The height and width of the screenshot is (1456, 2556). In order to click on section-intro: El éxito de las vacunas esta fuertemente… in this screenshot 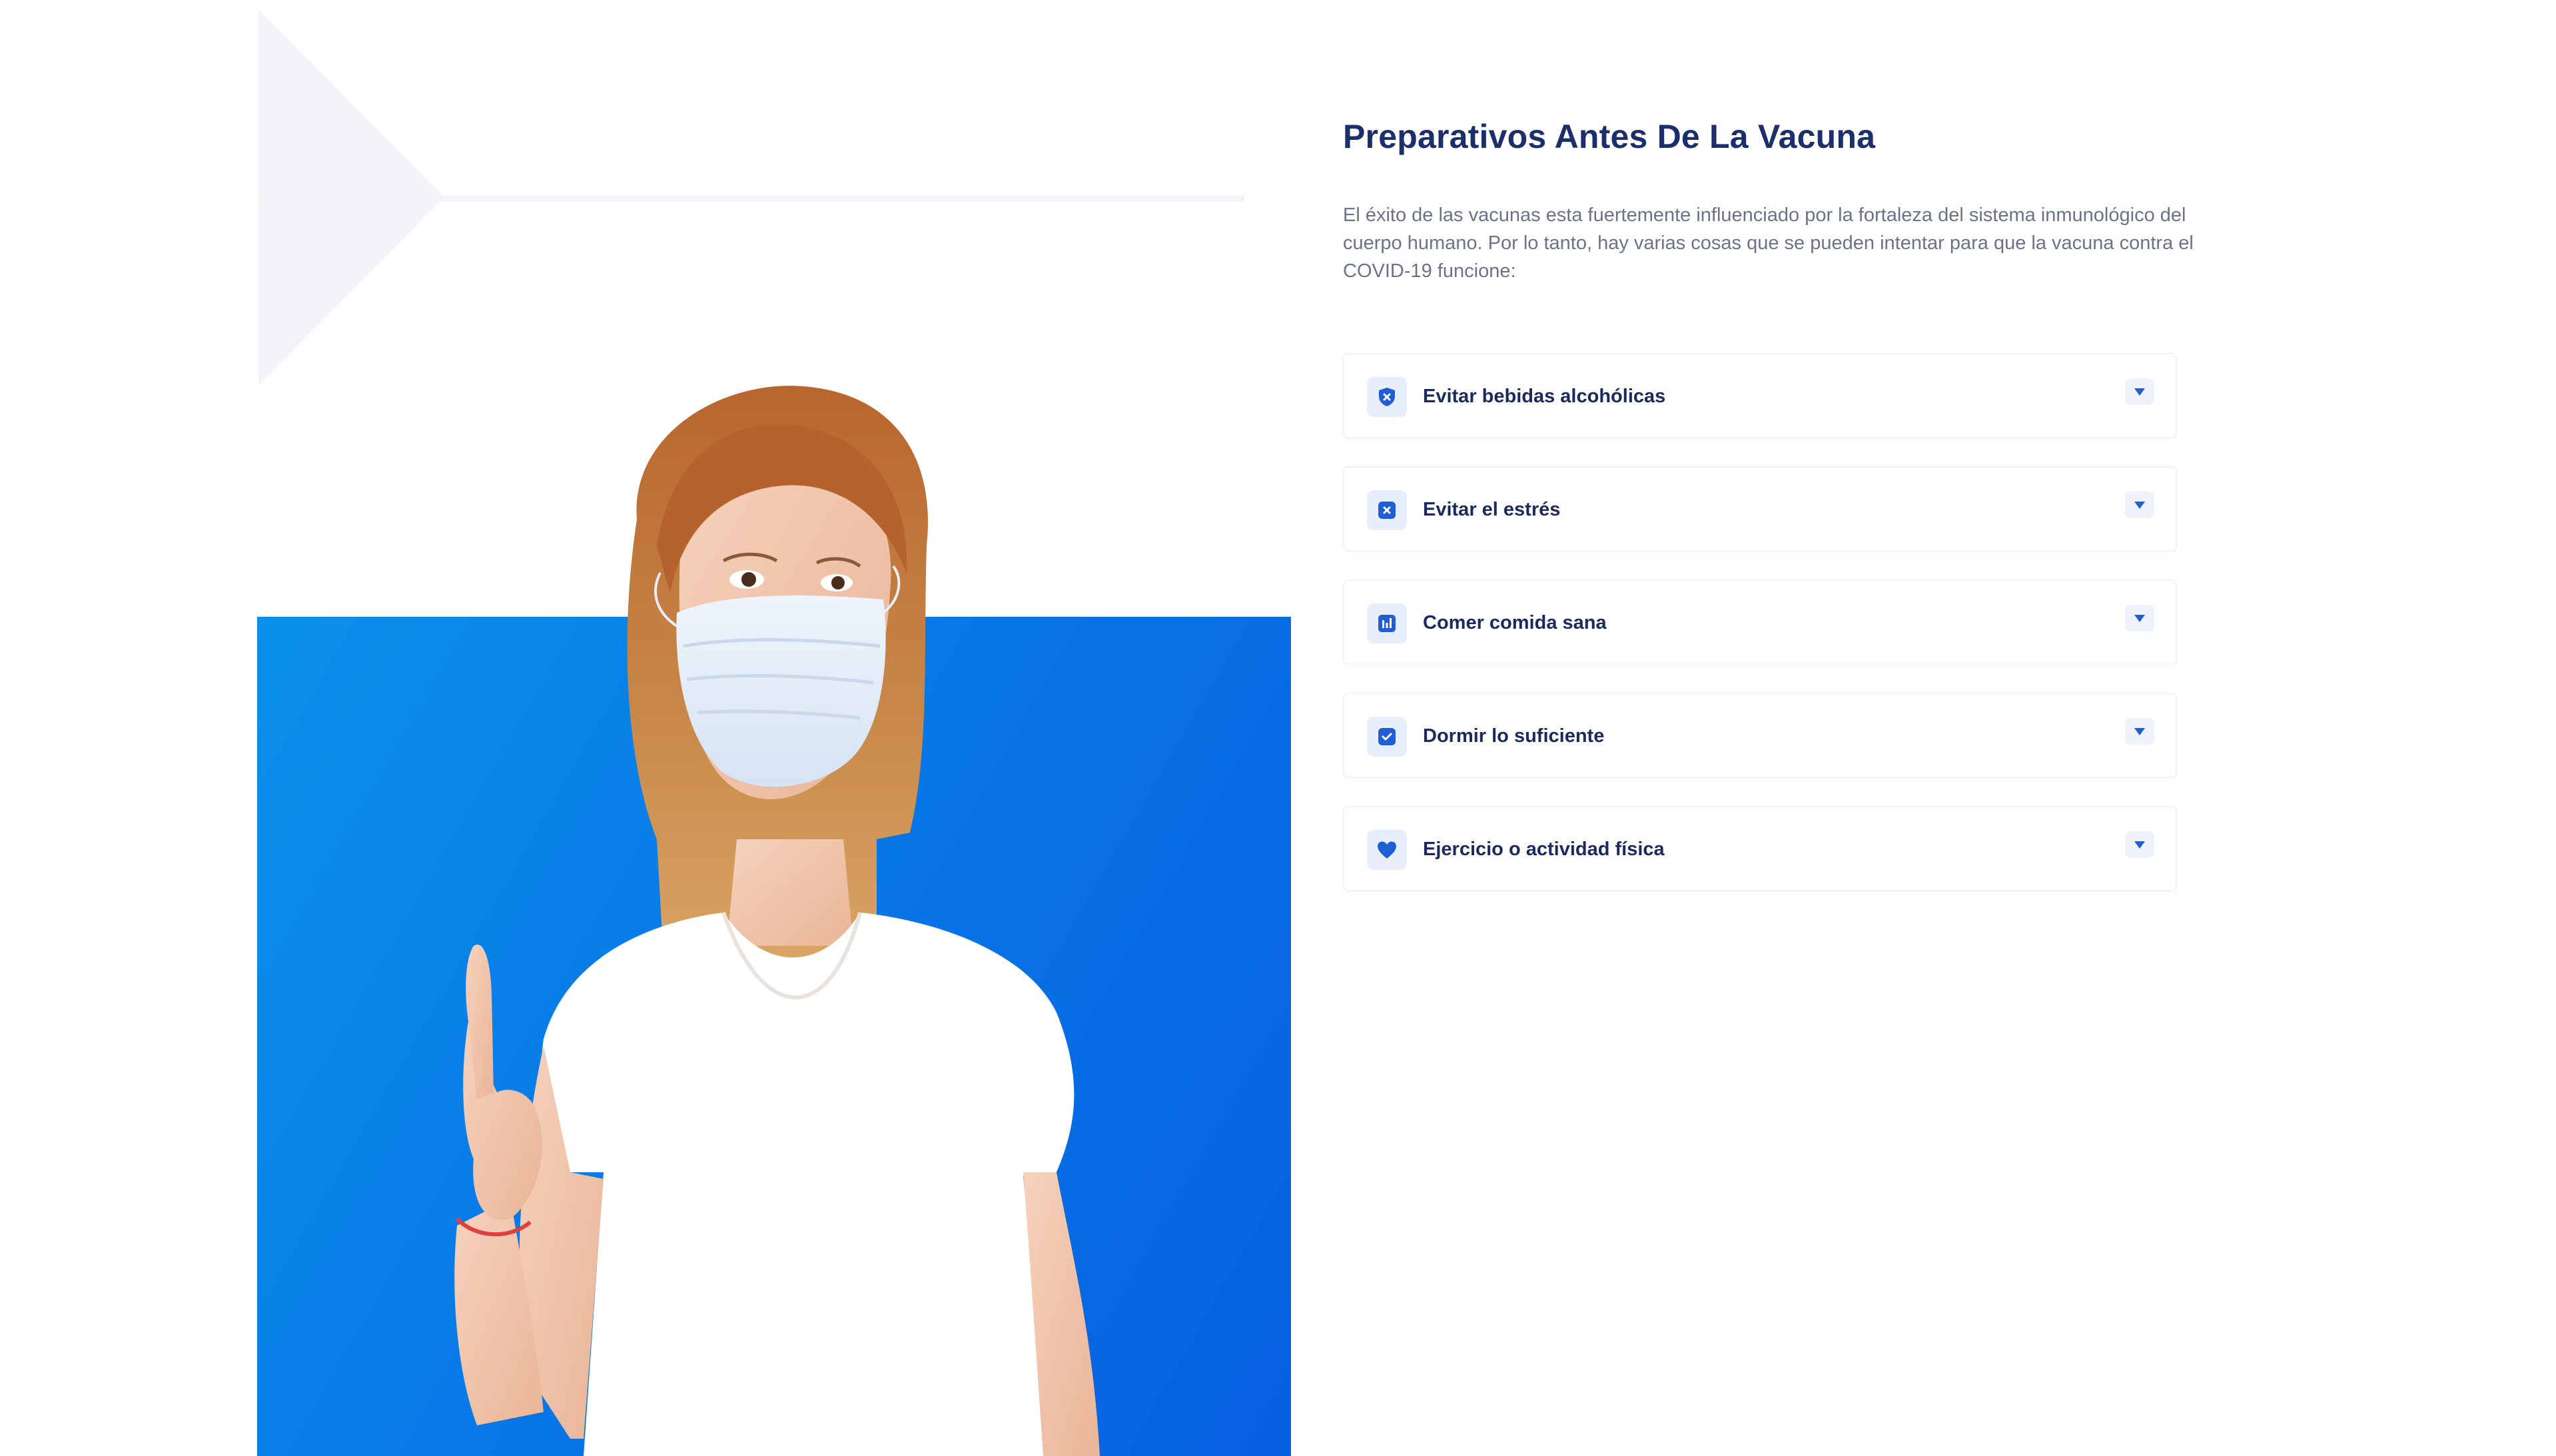, I will do `click(1769, 243)`.